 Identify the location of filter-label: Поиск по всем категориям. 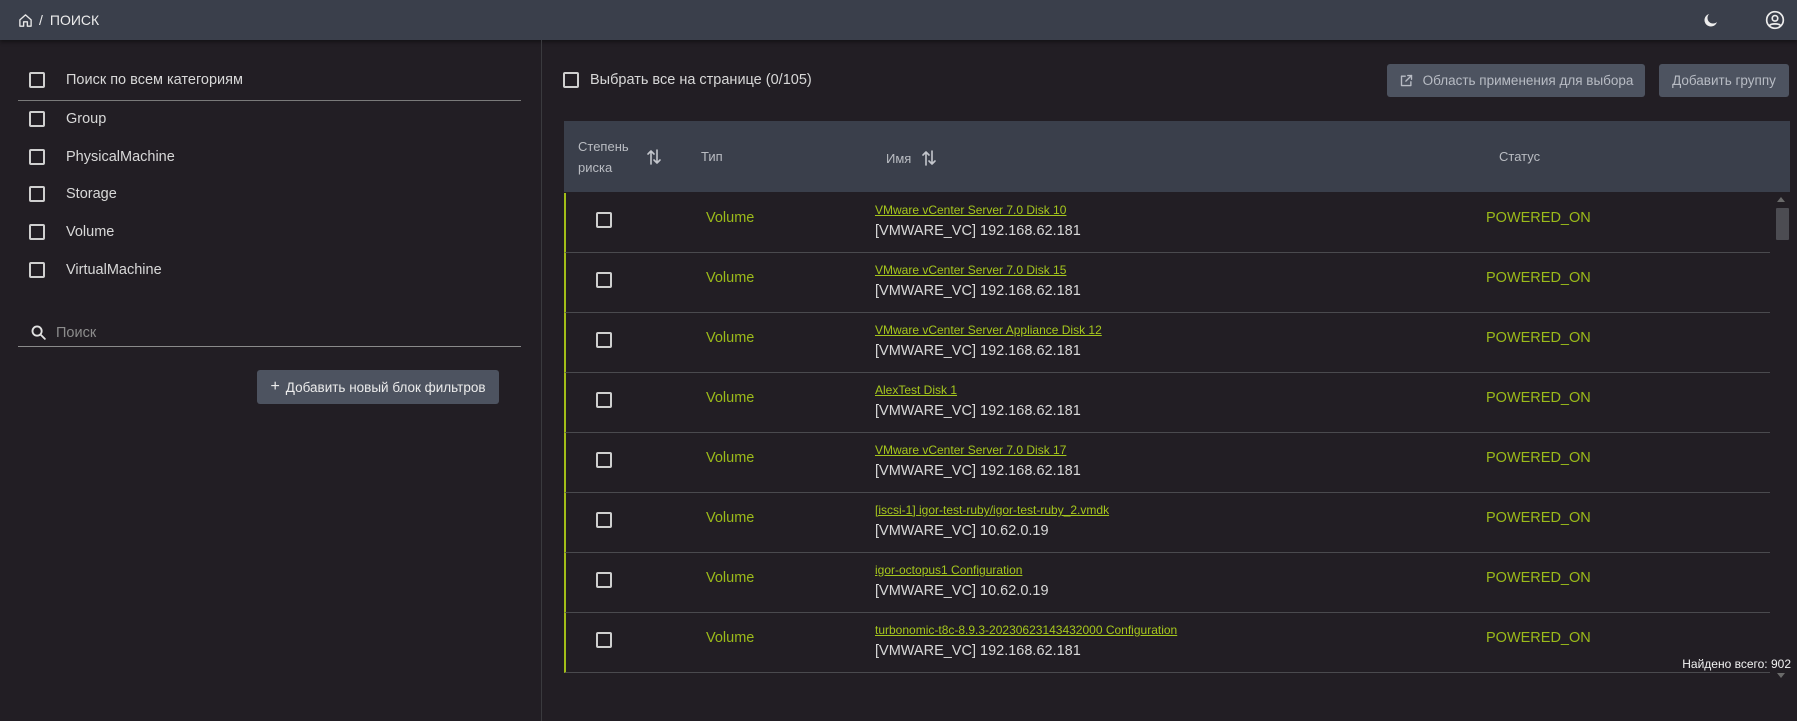
(154, 80).